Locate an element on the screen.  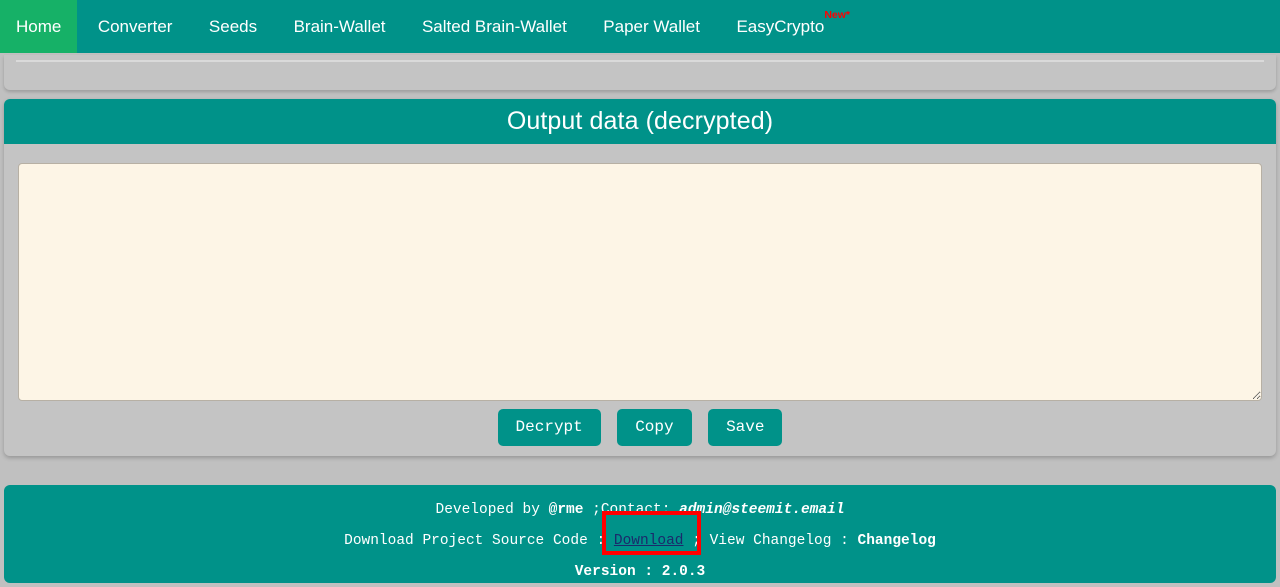
source-code-prefix: Download Project Source Code : is located at coordinates (479, 541).